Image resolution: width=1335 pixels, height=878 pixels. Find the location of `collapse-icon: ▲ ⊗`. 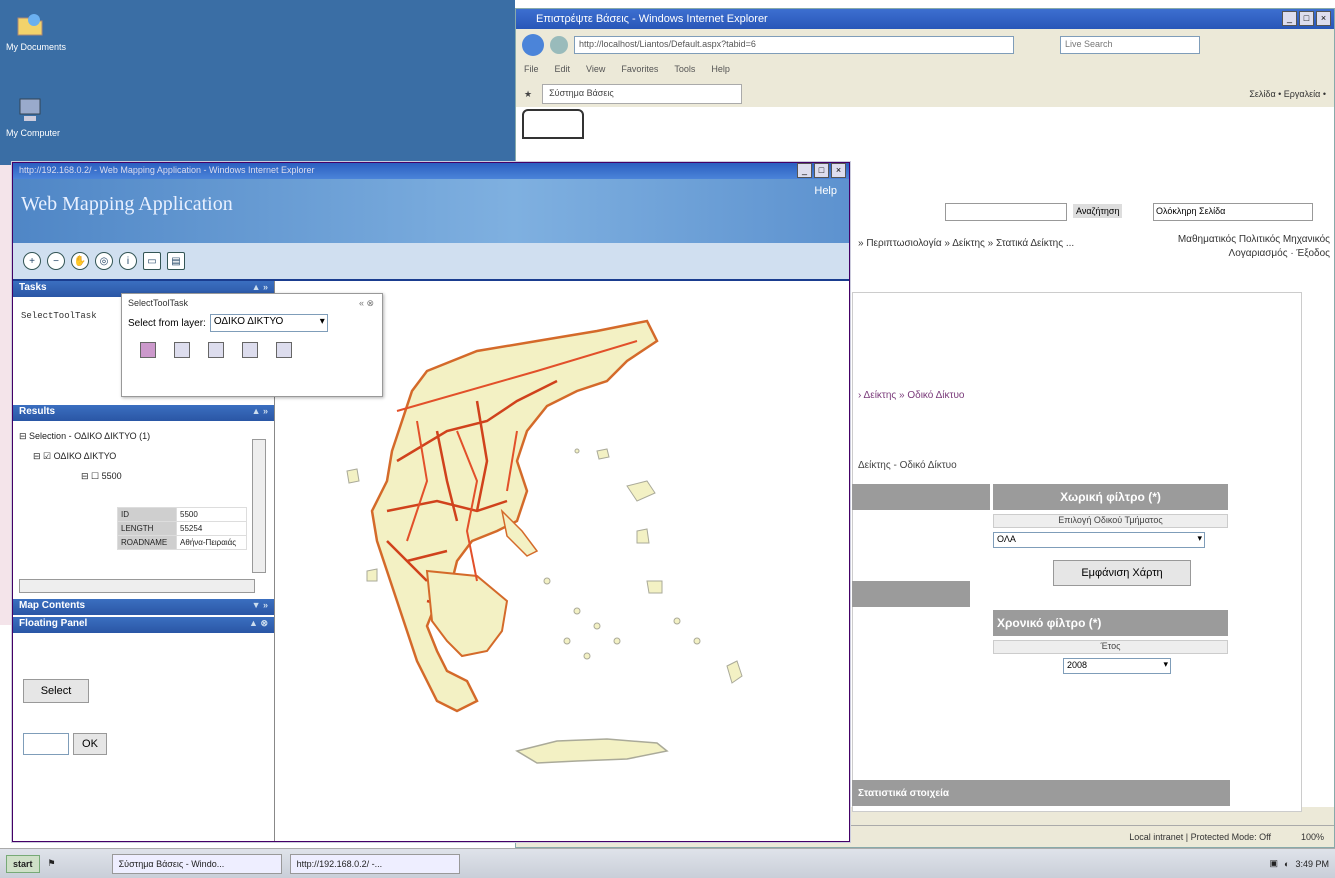

collapse-icon: ▲ ⊗ is located at coordinates (258, 623).